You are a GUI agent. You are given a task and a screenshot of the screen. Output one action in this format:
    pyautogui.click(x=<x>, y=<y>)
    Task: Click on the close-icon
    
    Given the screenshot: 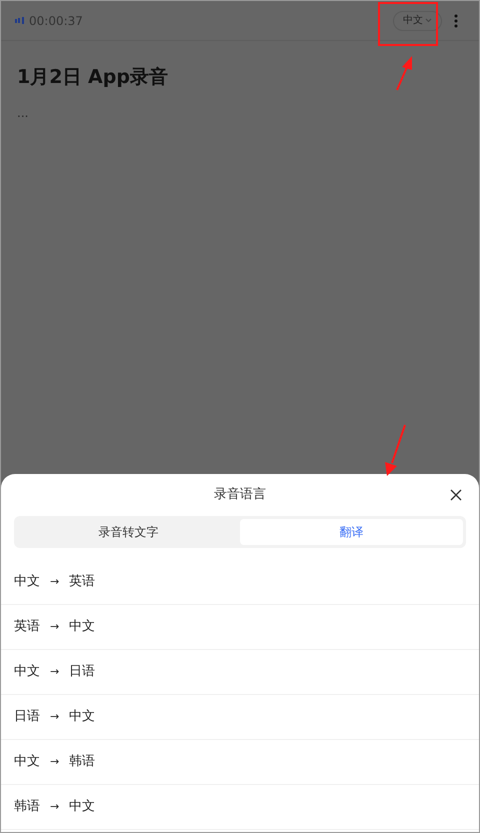 What is the action you would take?
    pyautogui.click(x=456, y=495)
    